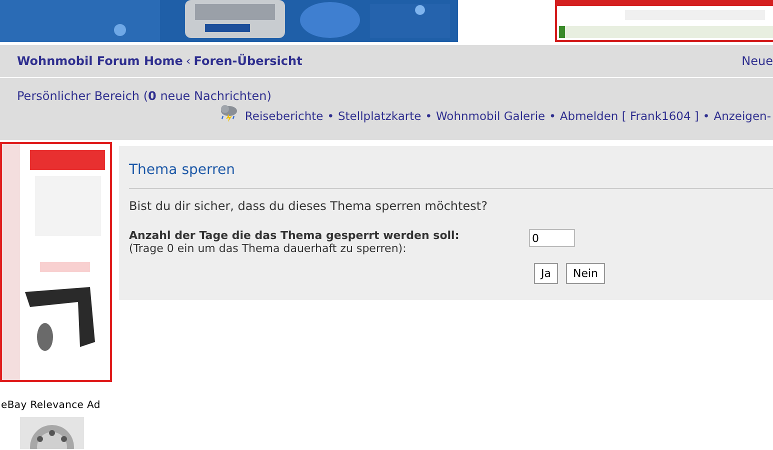  What do you see at coordinates (629, 116) in the screenshot?
I see `nav-link: Abmelden [ Frank1604 ]` at bounding box center [629, 116].